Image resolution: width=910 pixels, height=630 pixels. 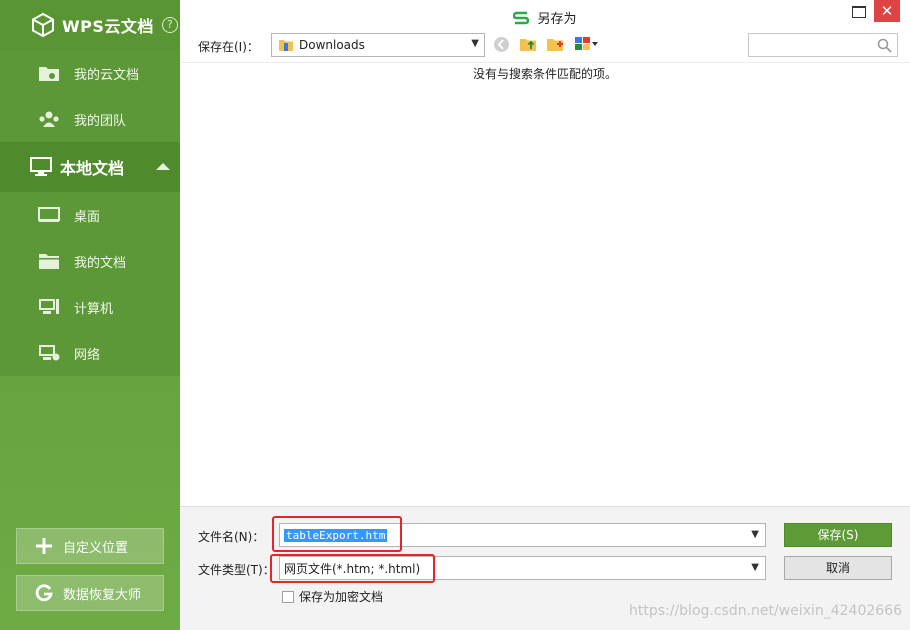 I want to click on filetype-label: 文件类型(T)：, so click(x=236, y=570).